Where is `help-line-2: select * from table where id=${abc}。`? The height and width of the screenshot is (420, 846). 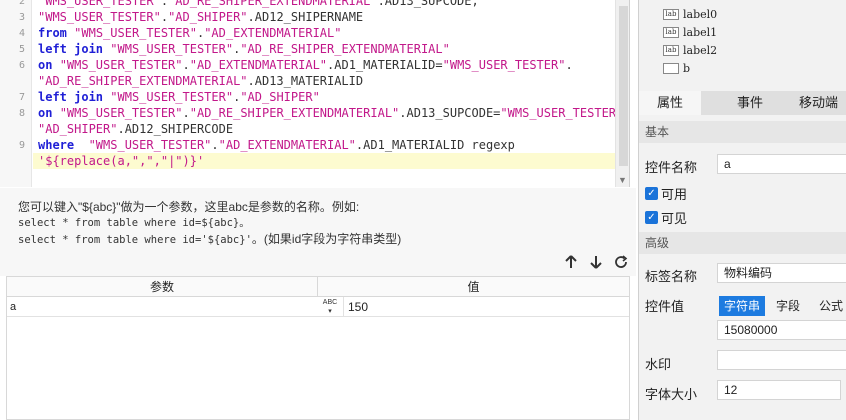
help-line-2: select * from table where id=${abc}。 is located at coordinates (134, 223).